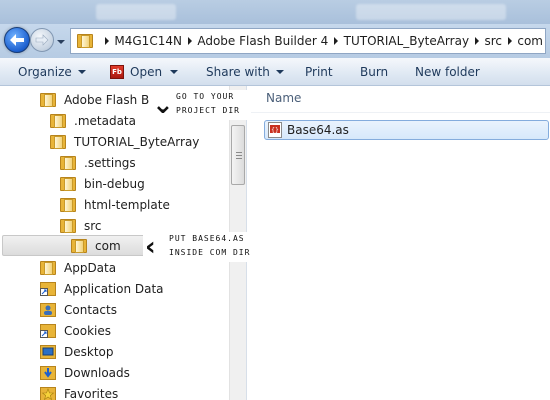  Describe the element at coordinates (108, 245) in the screenshot. I see `tree-item-label: com` at that location.